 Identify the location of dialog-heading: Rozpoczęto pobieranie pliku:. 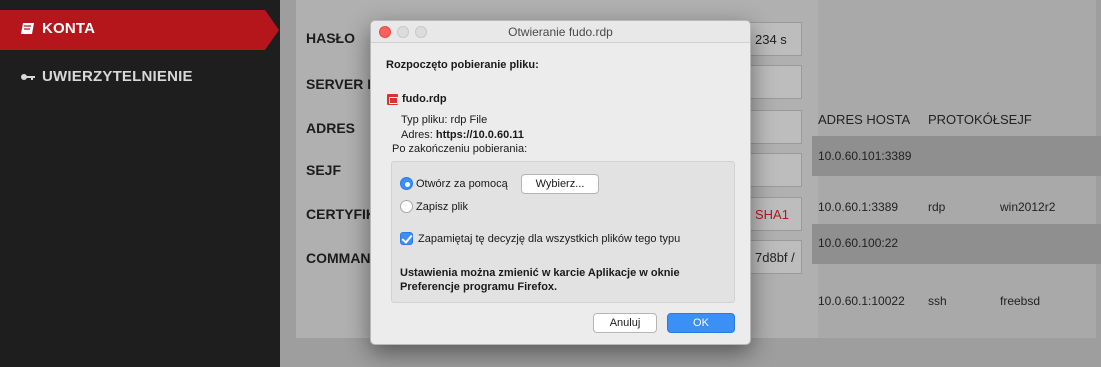
(462, 65).